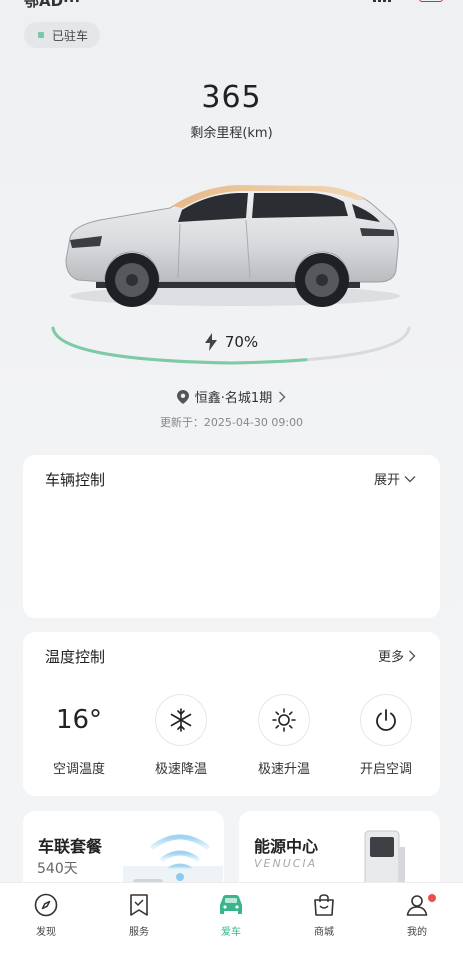 This screenshot has width=463, height=960. What do you see at coordinates (231, 422) in the screenshot?
I see `last-updated-text: 更新于：2025-04-30 09:00` at bounding box center [231, 422].